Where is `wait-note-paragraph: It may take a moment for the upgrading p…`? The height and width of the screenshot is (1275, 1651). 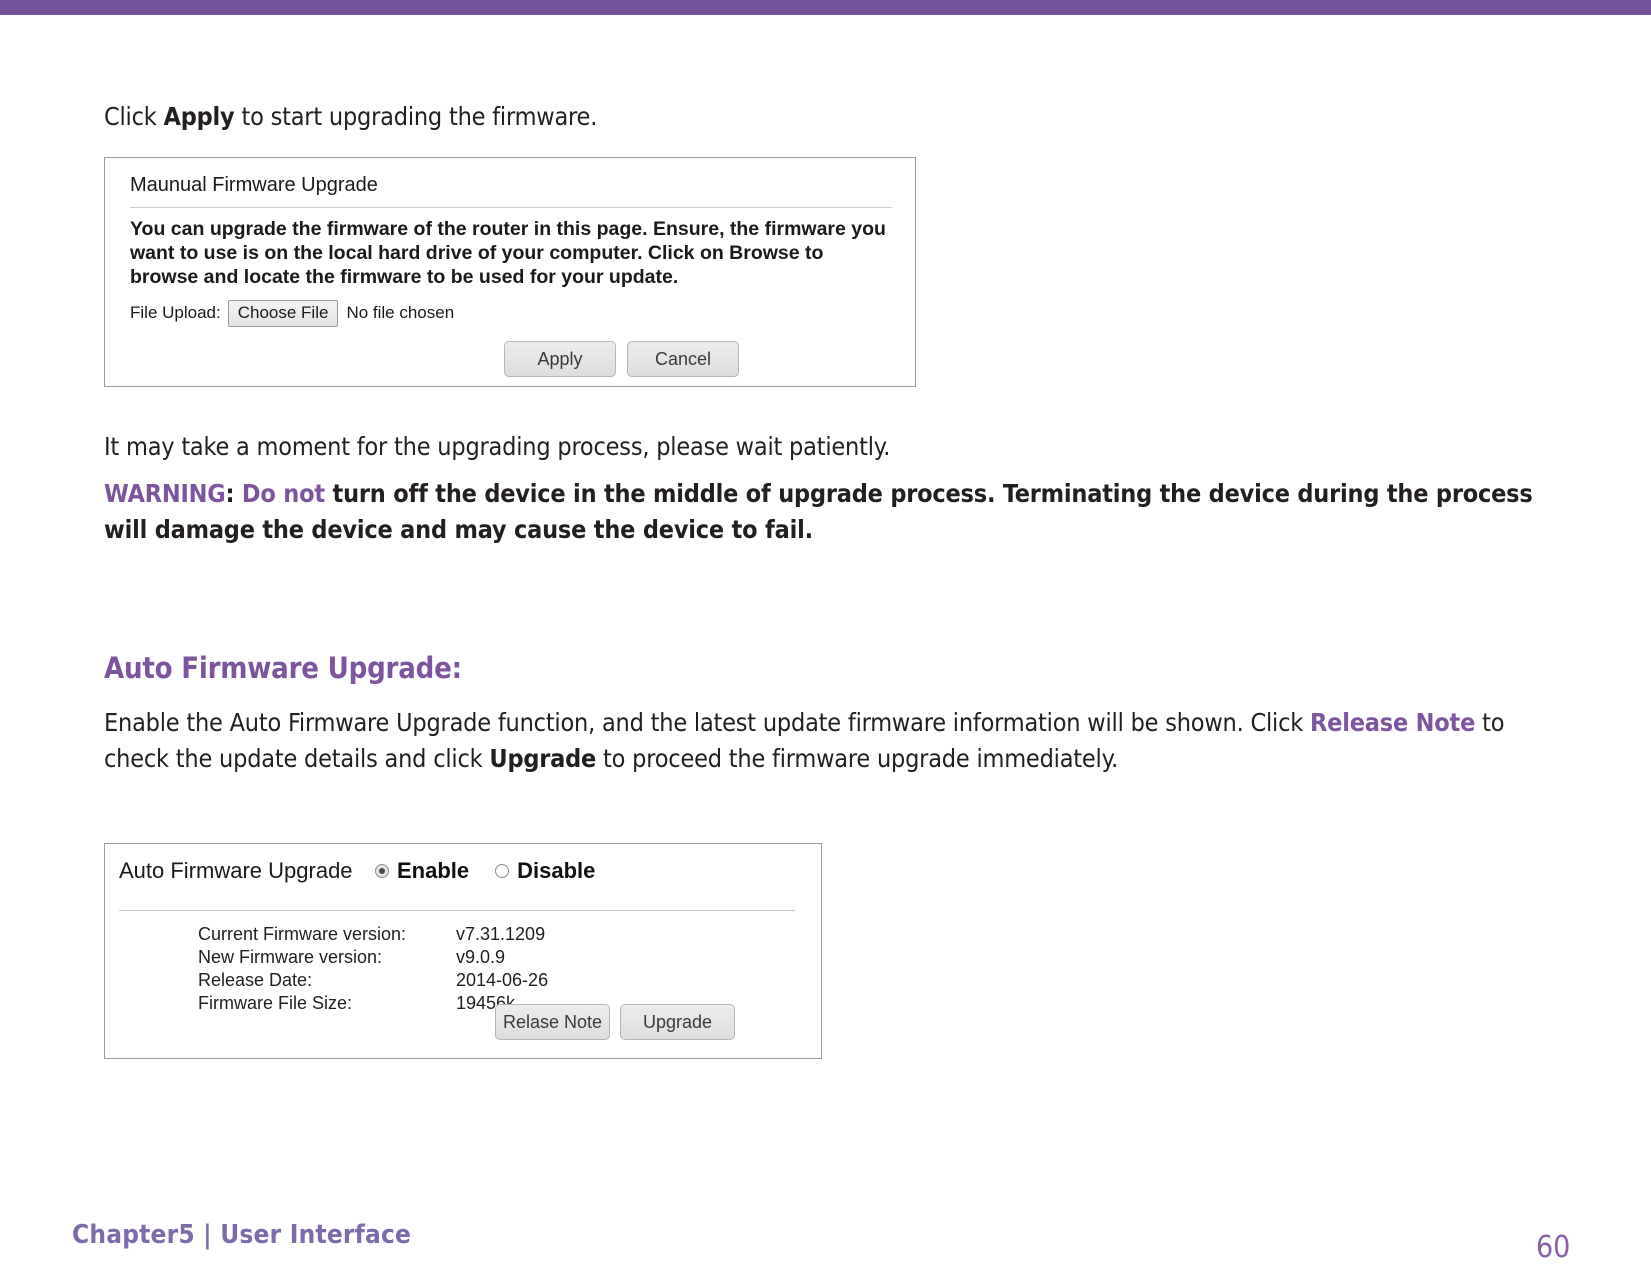 wait-note-paragraph: It may take a moment for the upgrading p… is located at coordinates (497, 446).